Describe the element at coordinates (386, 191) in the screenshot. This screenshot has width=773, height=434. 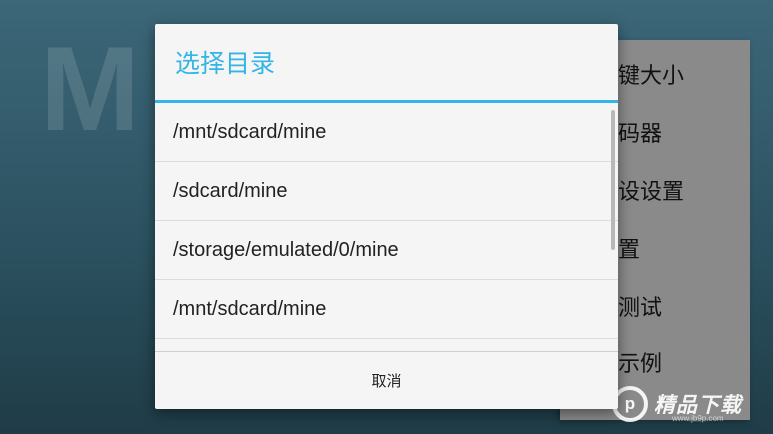
I see `directory-option: /sdcard/mine` at that location.